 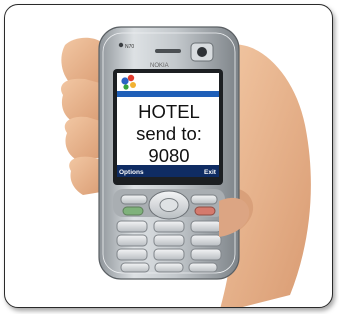 What do you see at coordinates (168, 51) in the screenshot?
I see `earpiece` at bounding box center [168, 51].